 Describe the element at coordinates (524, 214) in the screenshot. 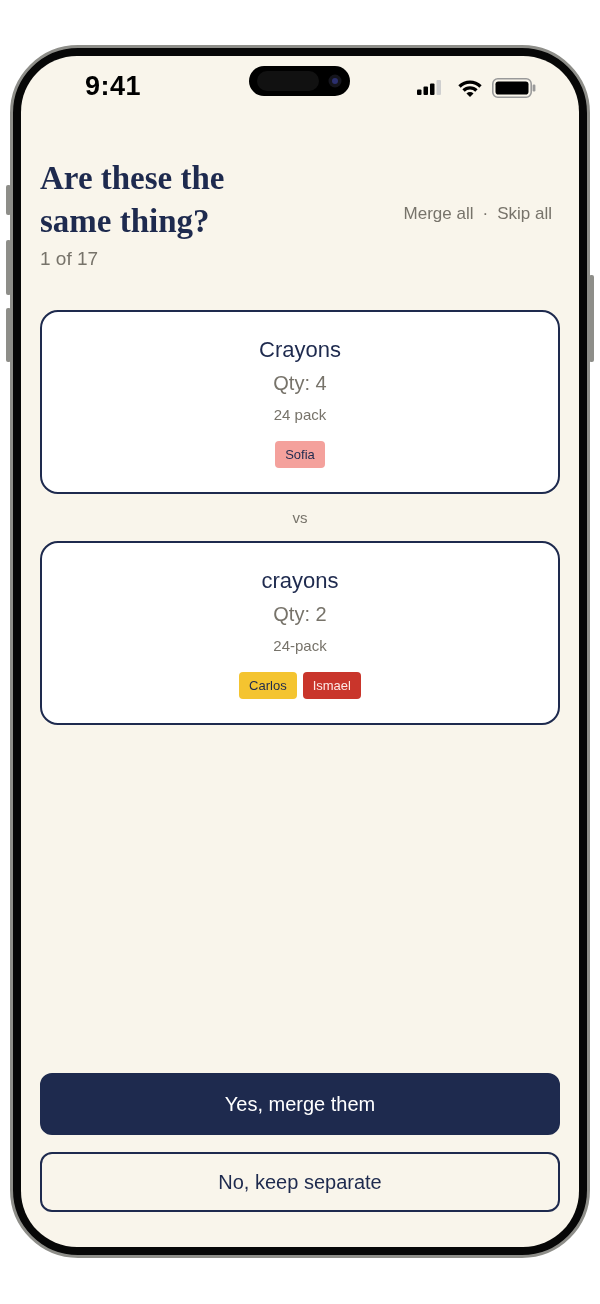

I see `action-link: Skip all` at that location.